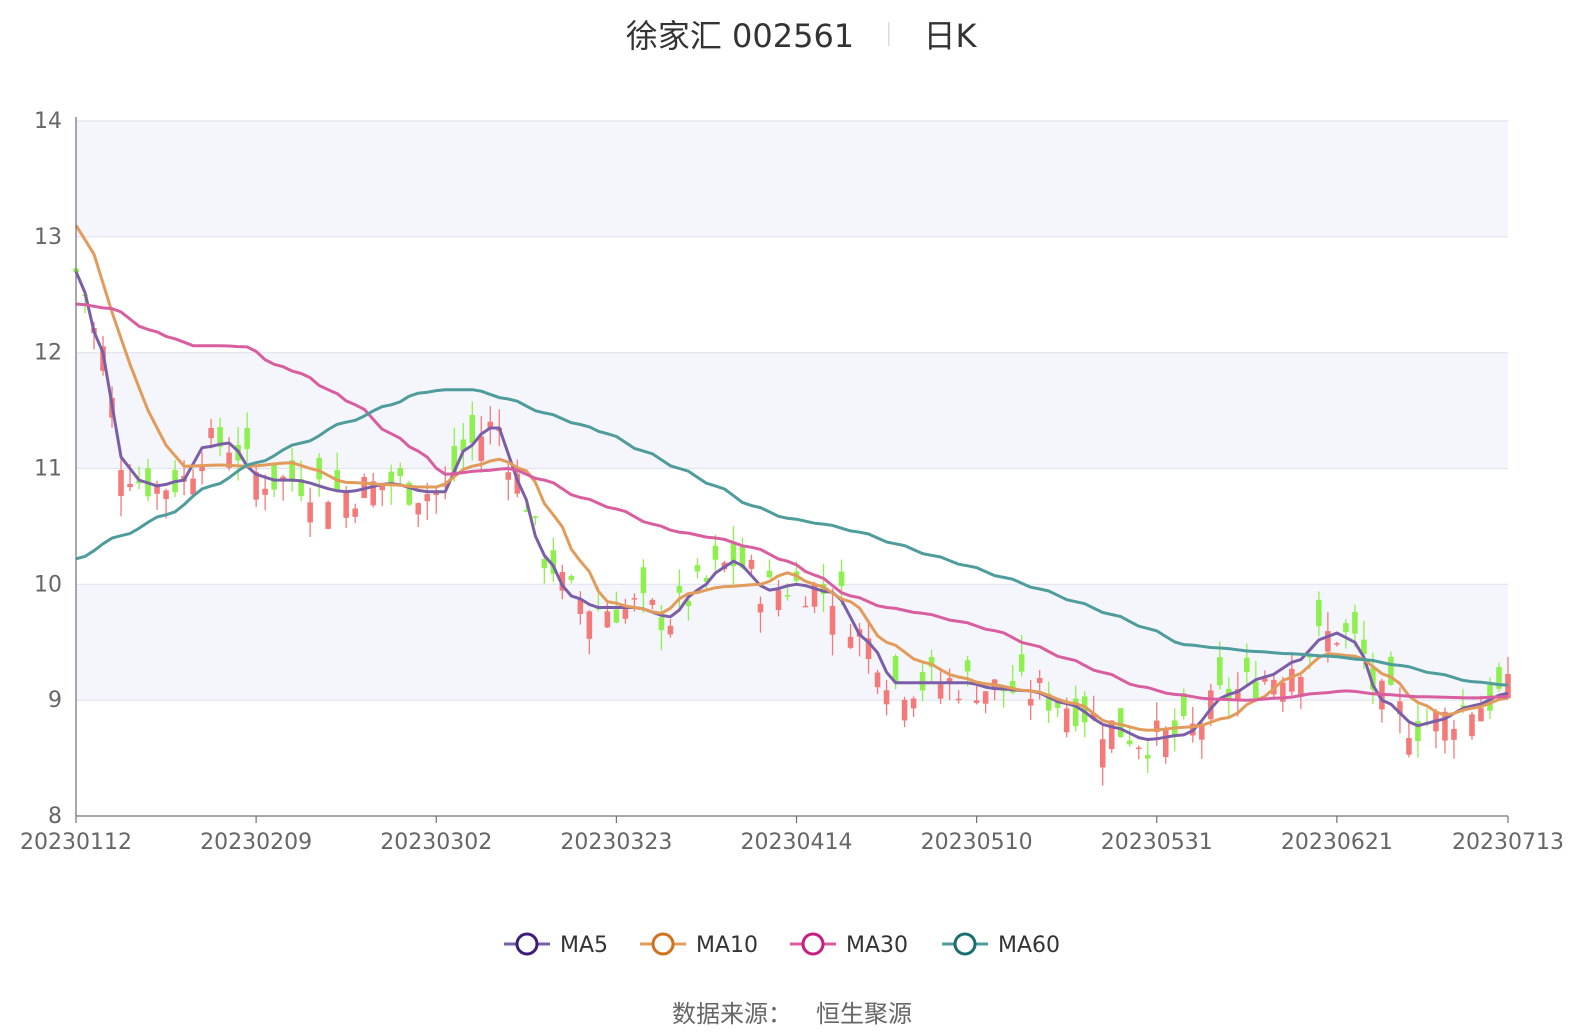  I want to click on y-tick-label: 11, so click(48, 469).